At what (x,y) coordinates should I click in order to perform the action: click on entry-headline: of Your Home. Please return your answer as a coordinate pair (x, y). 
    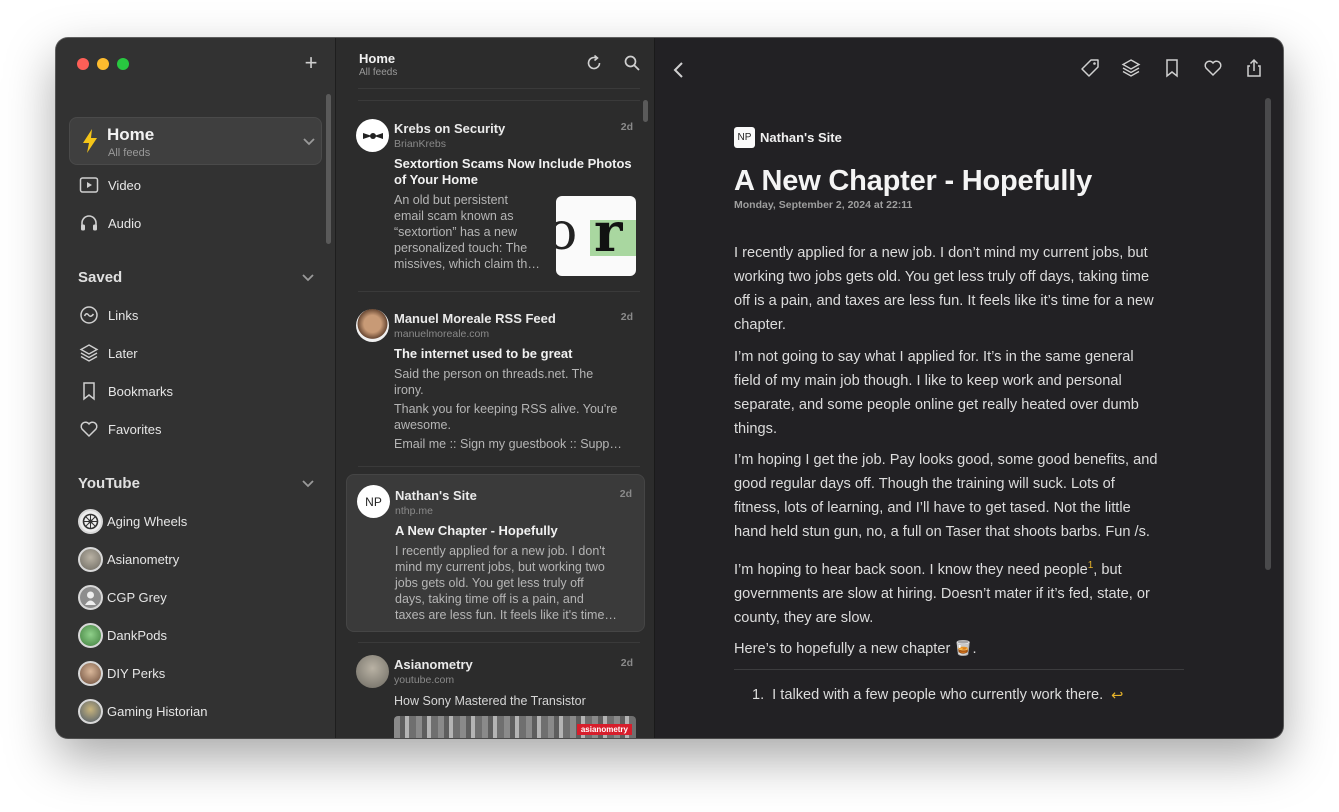
    Looking at the image, I should click on (436, 179).